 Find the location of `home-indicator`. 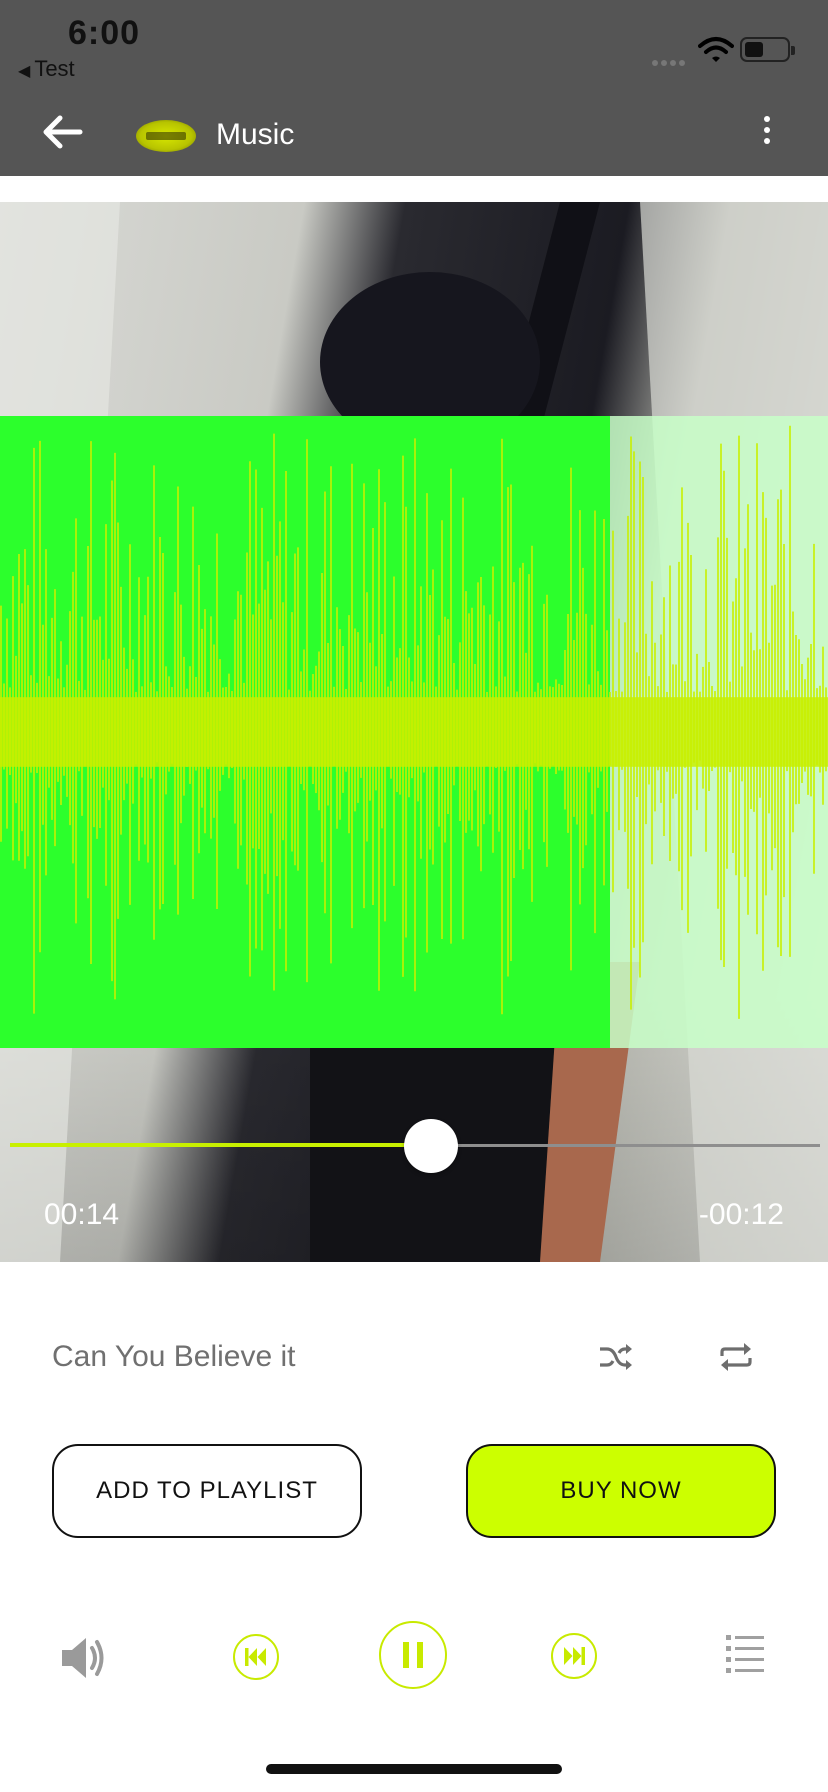

home-indicator is located at coordinates (414, 1769).